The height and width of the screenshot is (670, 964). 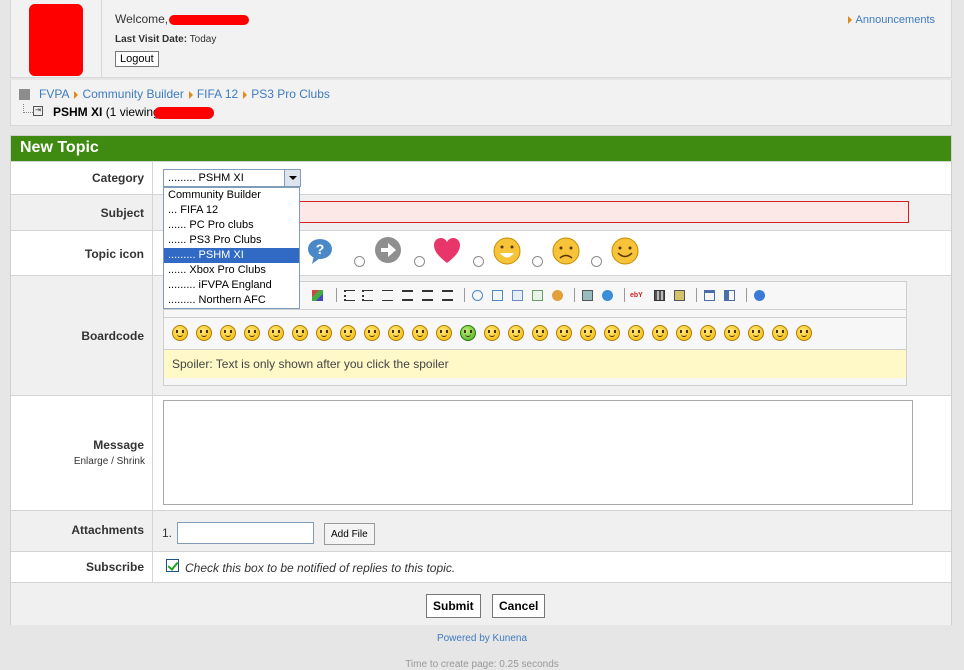 I want to click on whistle-smiley-icon, so click(x=708, y=333).